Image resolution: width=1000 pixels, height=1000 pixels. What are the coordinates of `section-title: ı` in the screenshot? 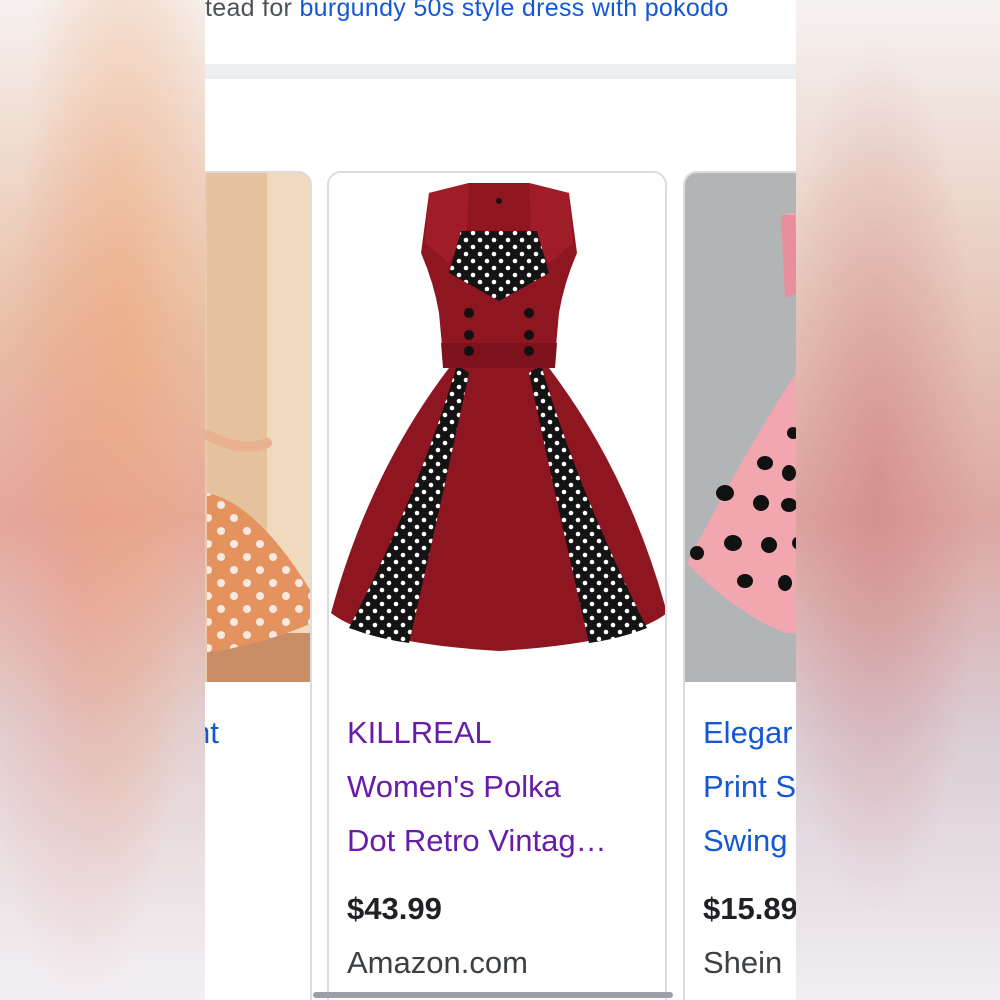 It's located at (205, 123).